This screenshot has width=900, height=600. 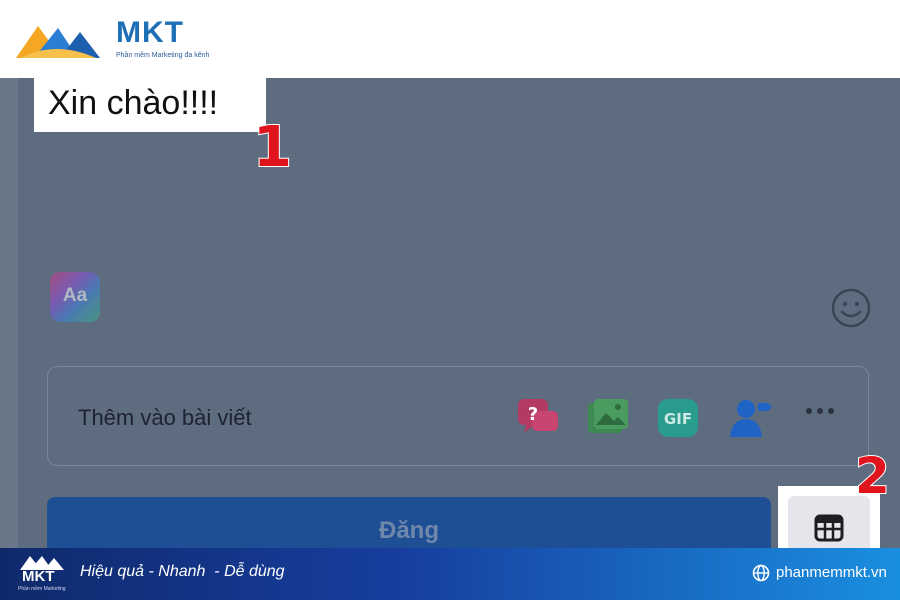 What do you see at coordinates (450, 39) in the screenshot?
I see `brand-header: MKT Phần mềm Marketing đa kênh` at bounding box center [450, 39].